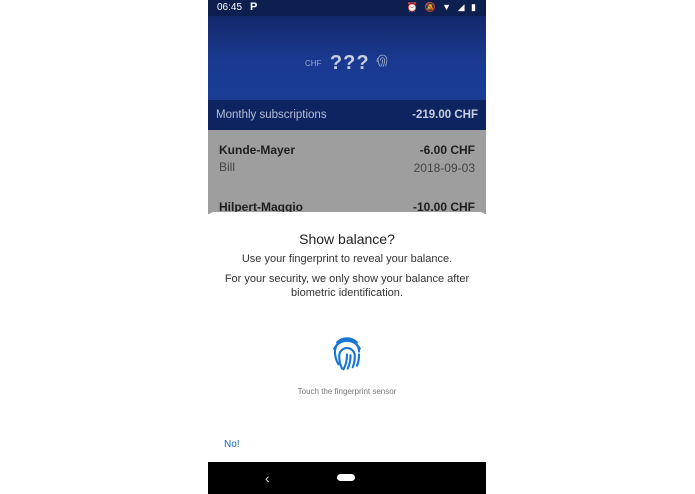 Image resolution: width=695 pixels, height=494 pixels. I want to click on home-button, so click(346, 477).